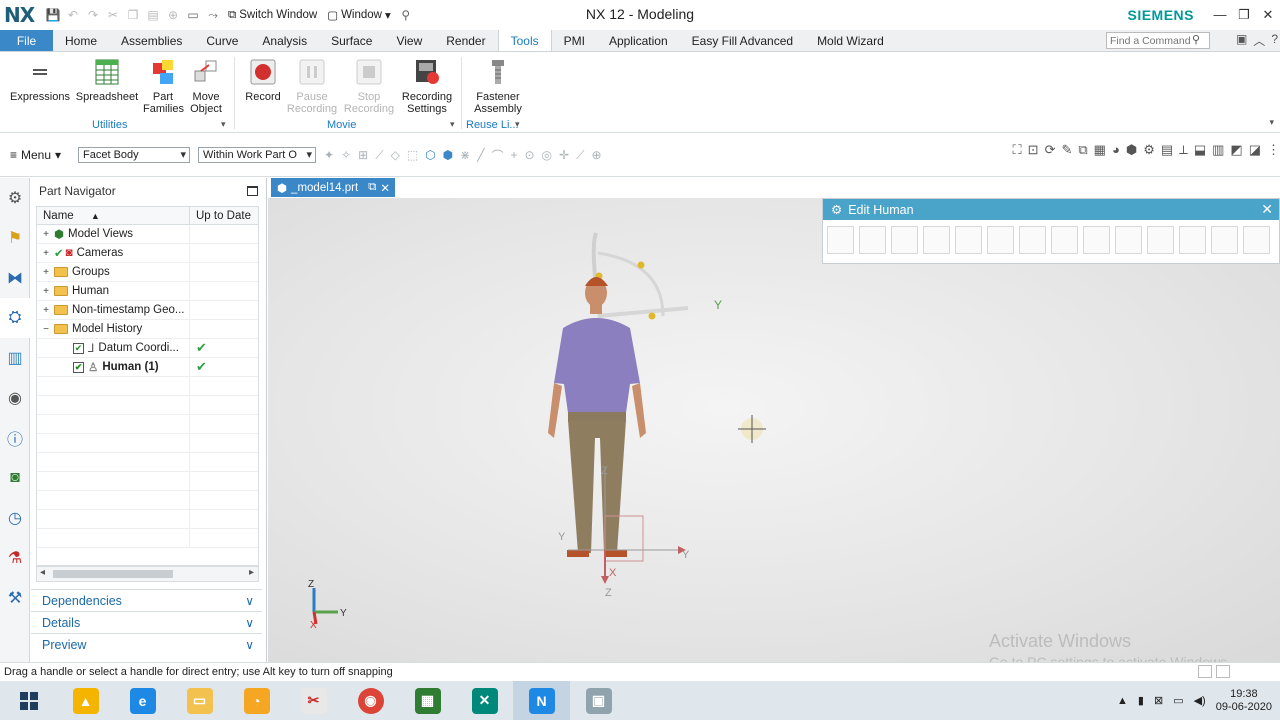  Describe the element at coordinates (1273, 150) in the screenshot. I see `toolbar-options-icon: ⋮` at that location.